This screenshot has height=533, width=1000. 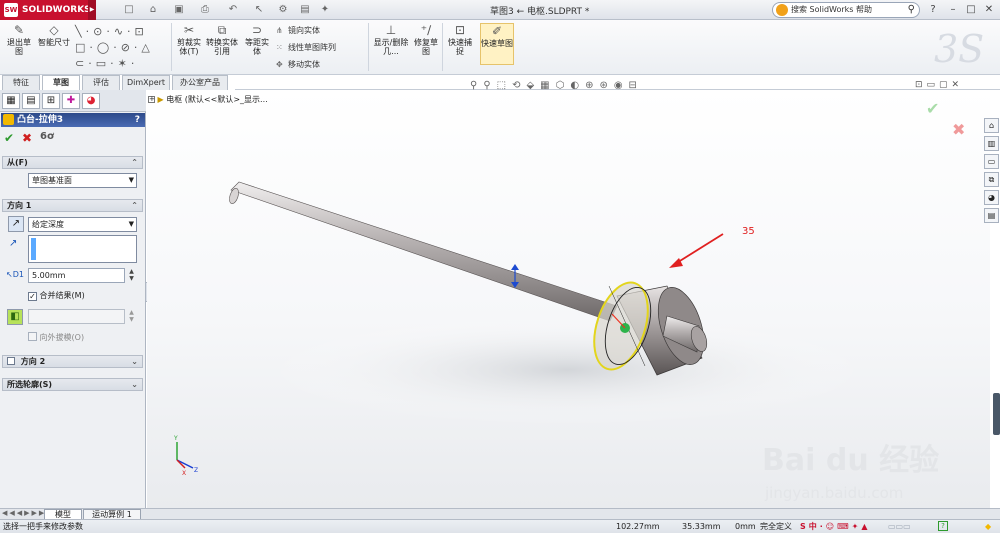 I want to click on draft-icon: ◧, so click(x=15, y=317).